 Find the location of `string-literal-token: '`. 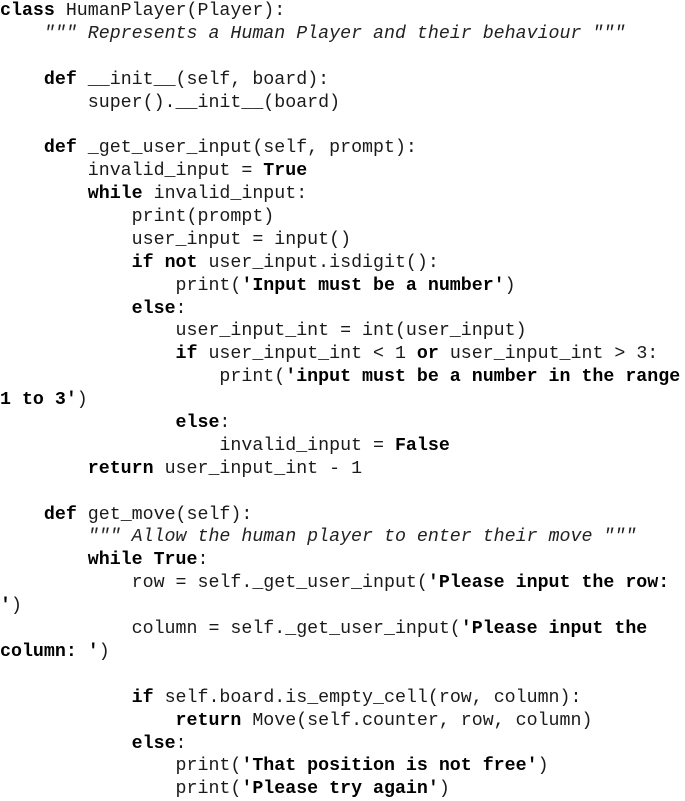

string-literal-token: ' is located at coordinates (5, 606).